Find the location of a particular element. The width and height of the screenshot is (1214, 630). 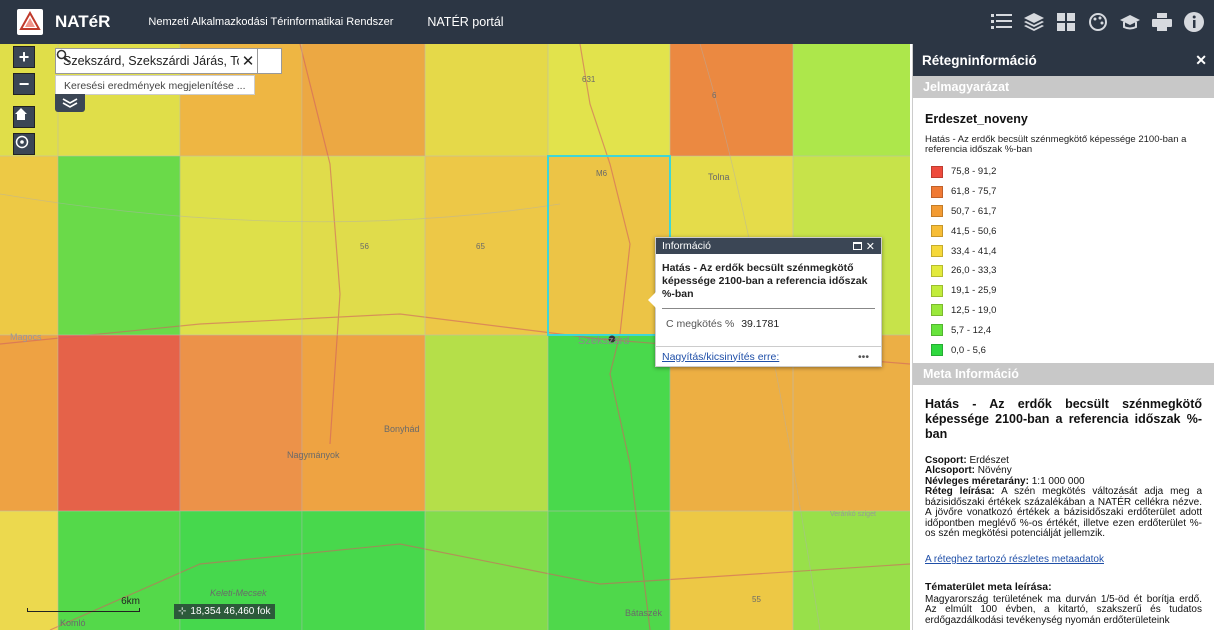

road-label: 631 is located at coordinates (589, 79).